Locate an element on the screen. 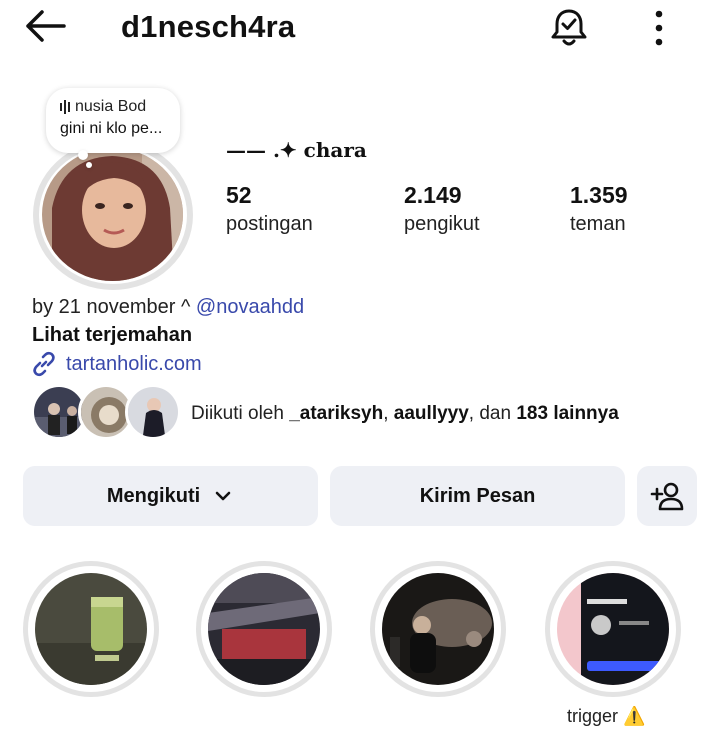 The image size is (716, 742). display-name: —— .✦ chara is located at coordinates (296, 150).